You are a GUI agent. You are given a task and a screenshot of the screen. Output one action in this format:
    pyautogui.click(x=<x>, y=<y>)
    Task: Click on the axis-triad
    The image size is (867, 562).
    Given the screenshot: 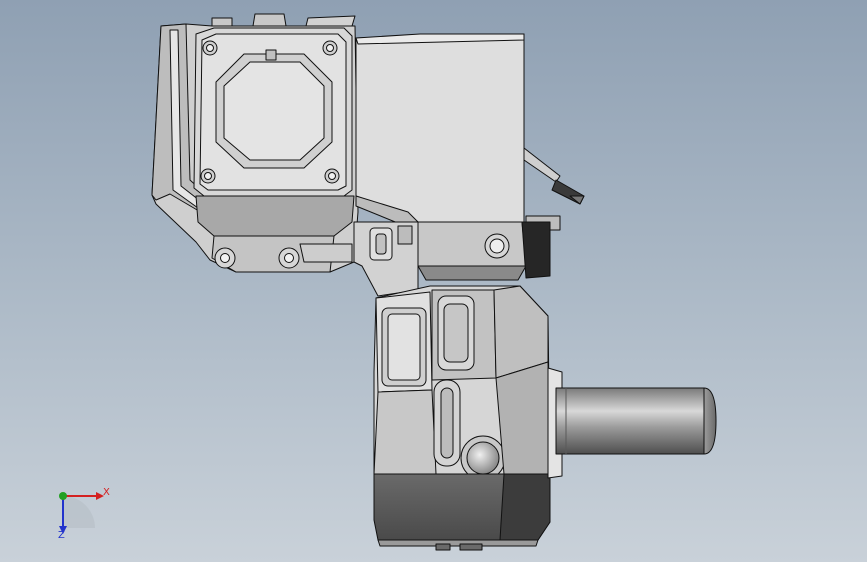 What is the action you would take?
    pyautogui.click(x=81, y=513)
    